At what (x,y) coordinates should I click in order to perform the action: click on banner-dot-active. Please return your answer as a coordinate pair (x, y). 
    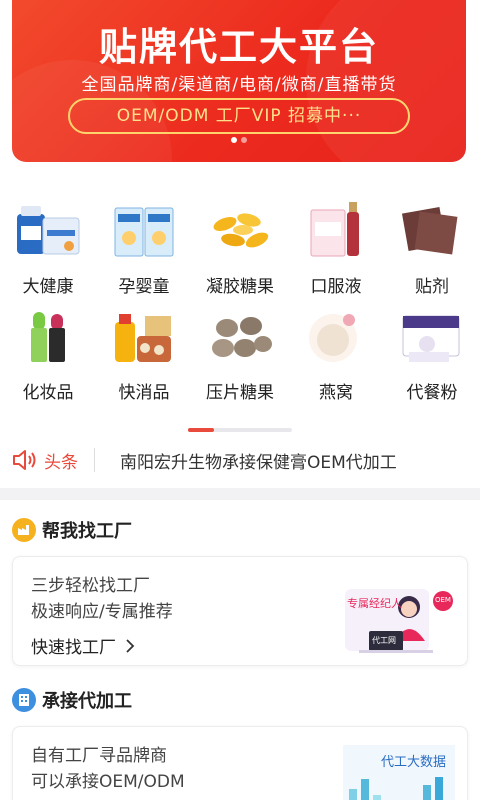
    Looking at the image, I should click on (234, 140).